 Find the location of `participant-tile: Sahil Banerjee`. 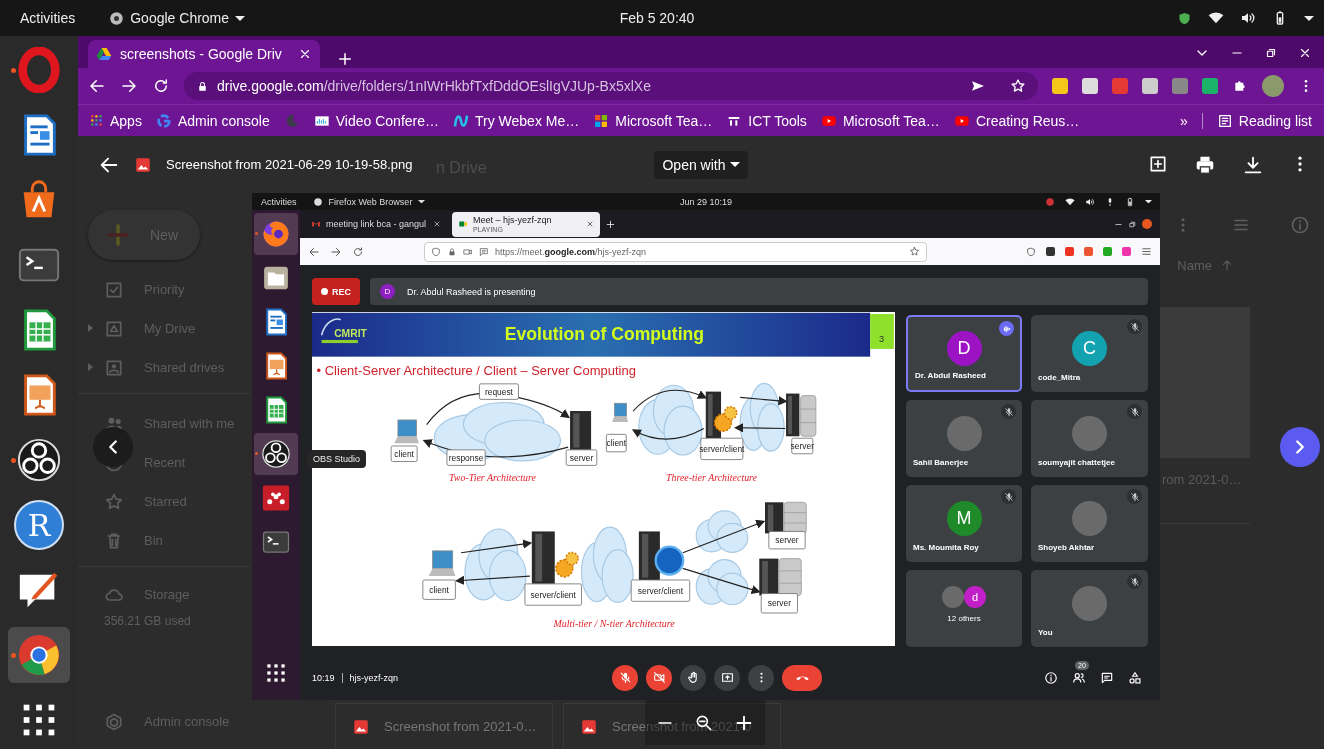

participant-tile: Sahil Banerjee is located at coordinates (964, 438).